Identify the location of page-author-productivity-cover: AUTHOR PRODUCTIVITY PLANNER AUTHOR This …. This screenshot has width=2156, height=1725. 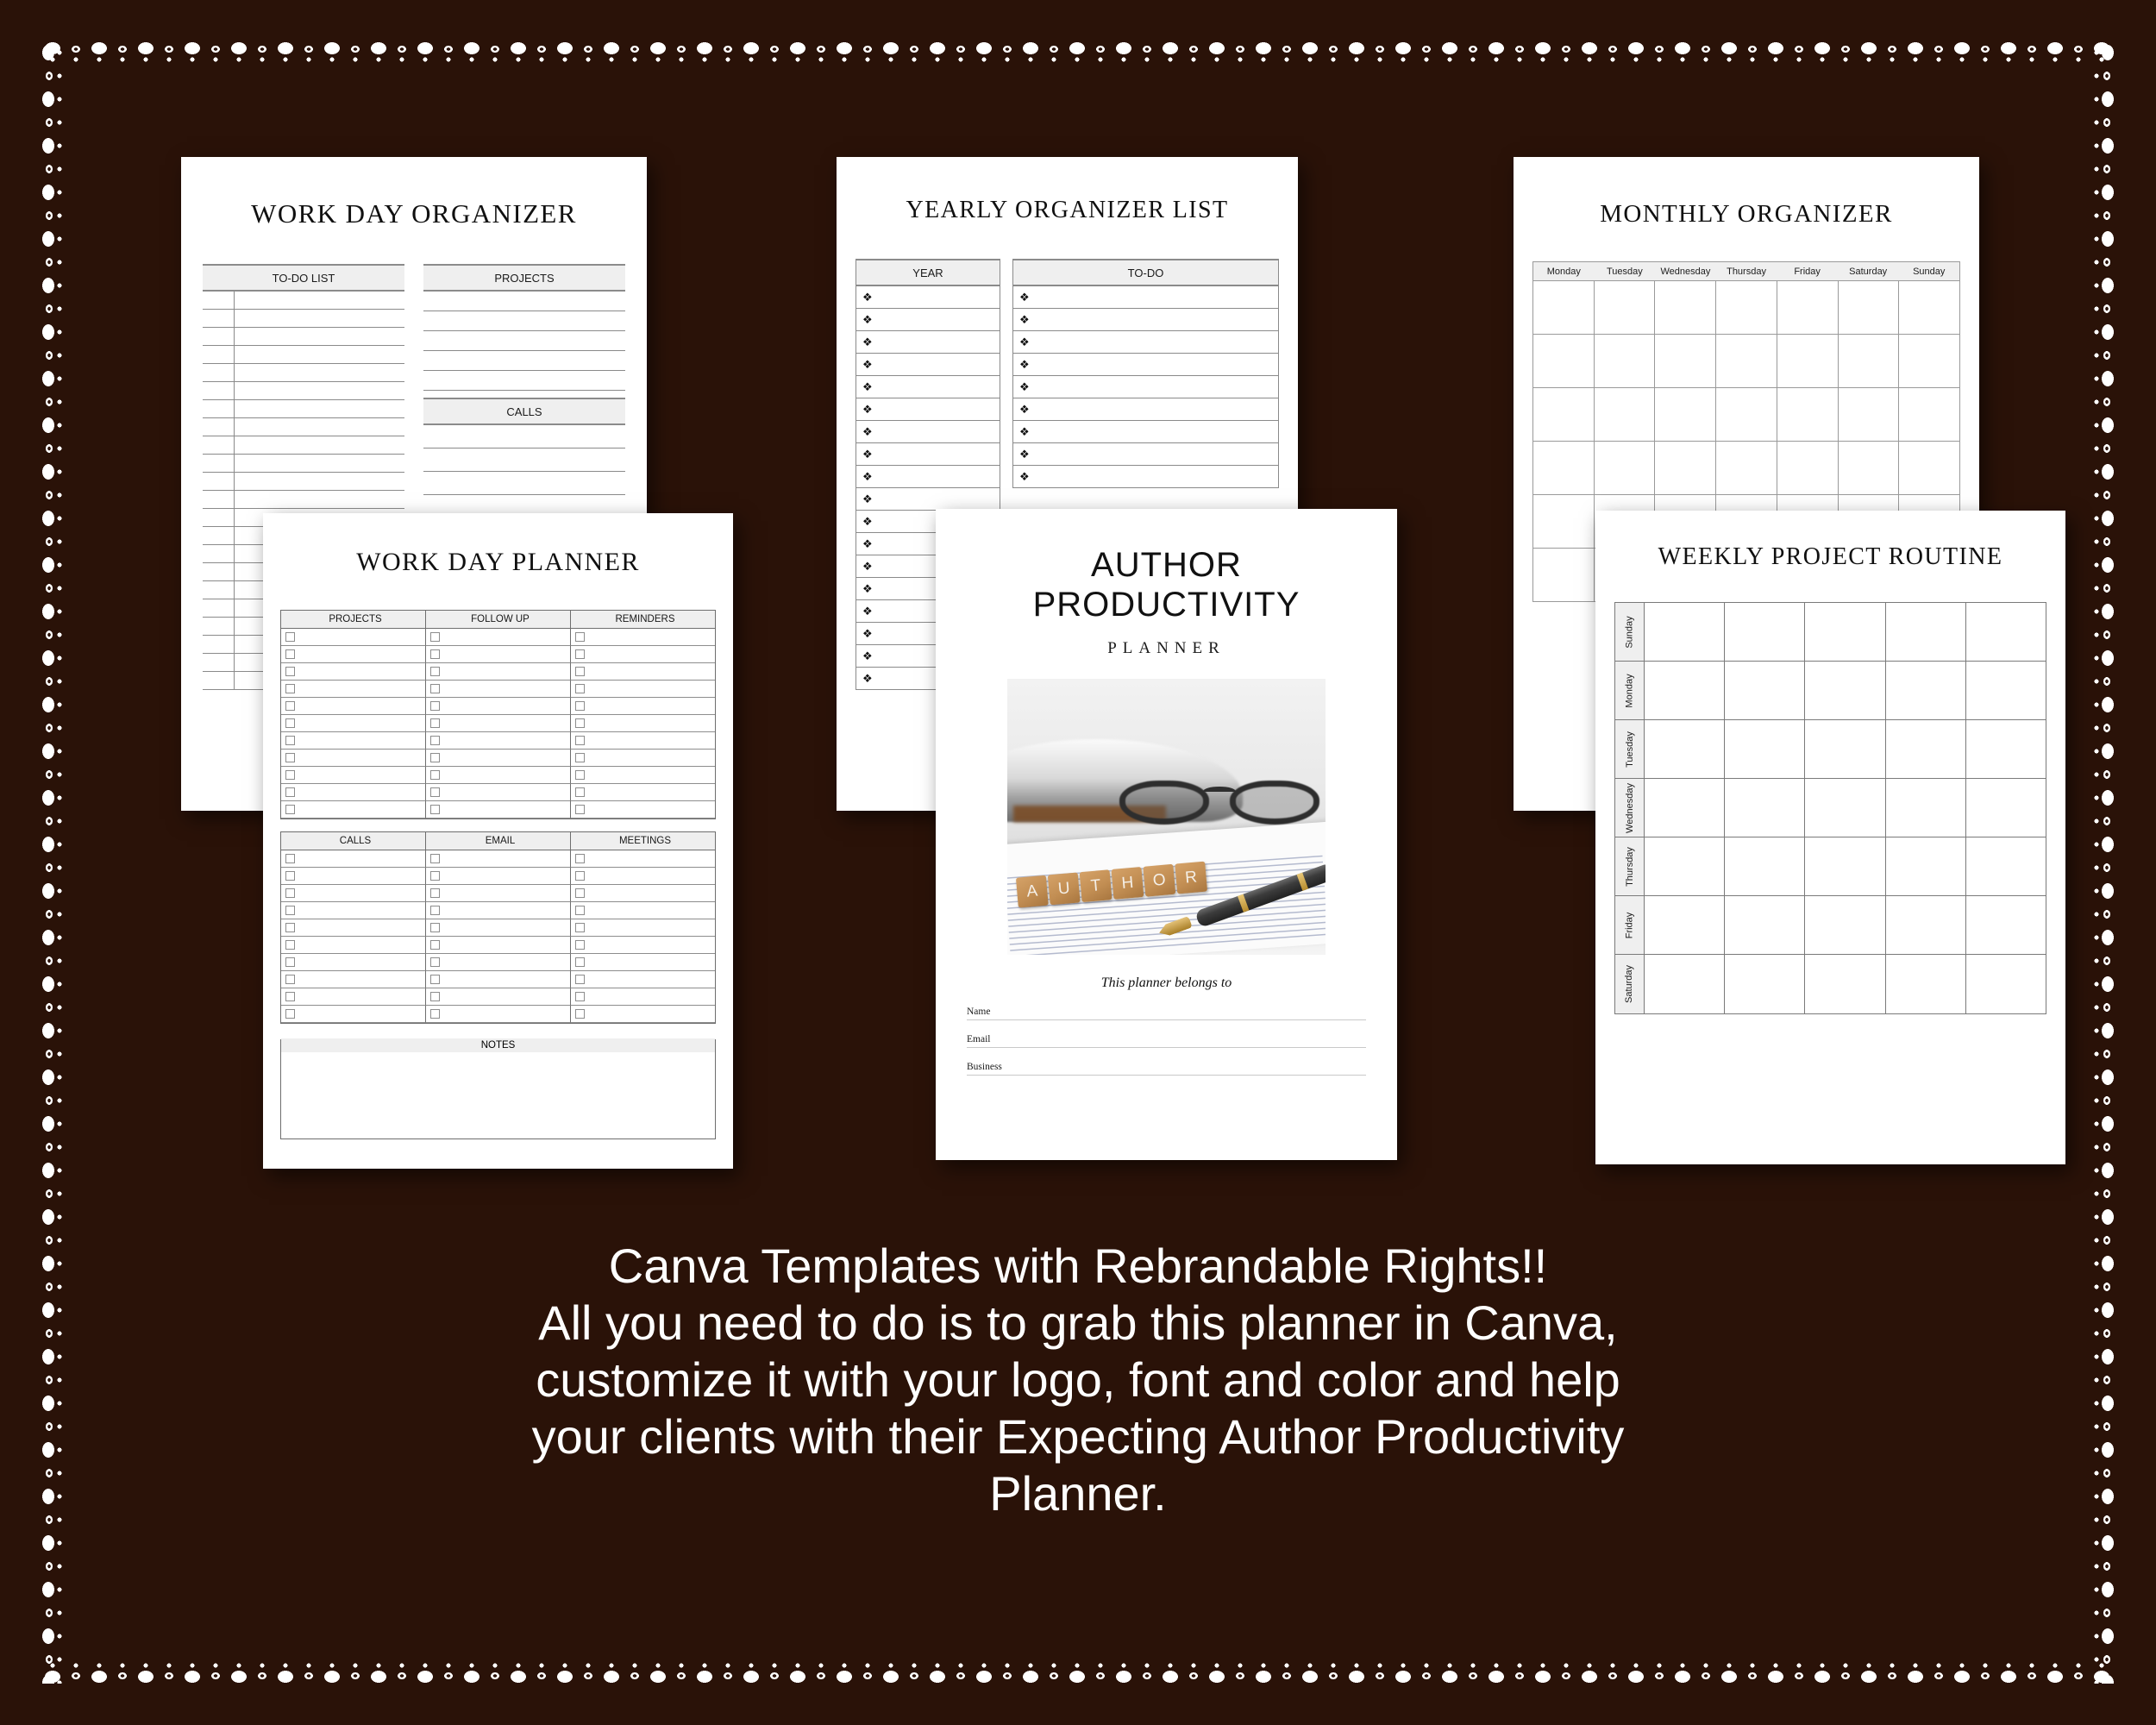
(1166, 835).